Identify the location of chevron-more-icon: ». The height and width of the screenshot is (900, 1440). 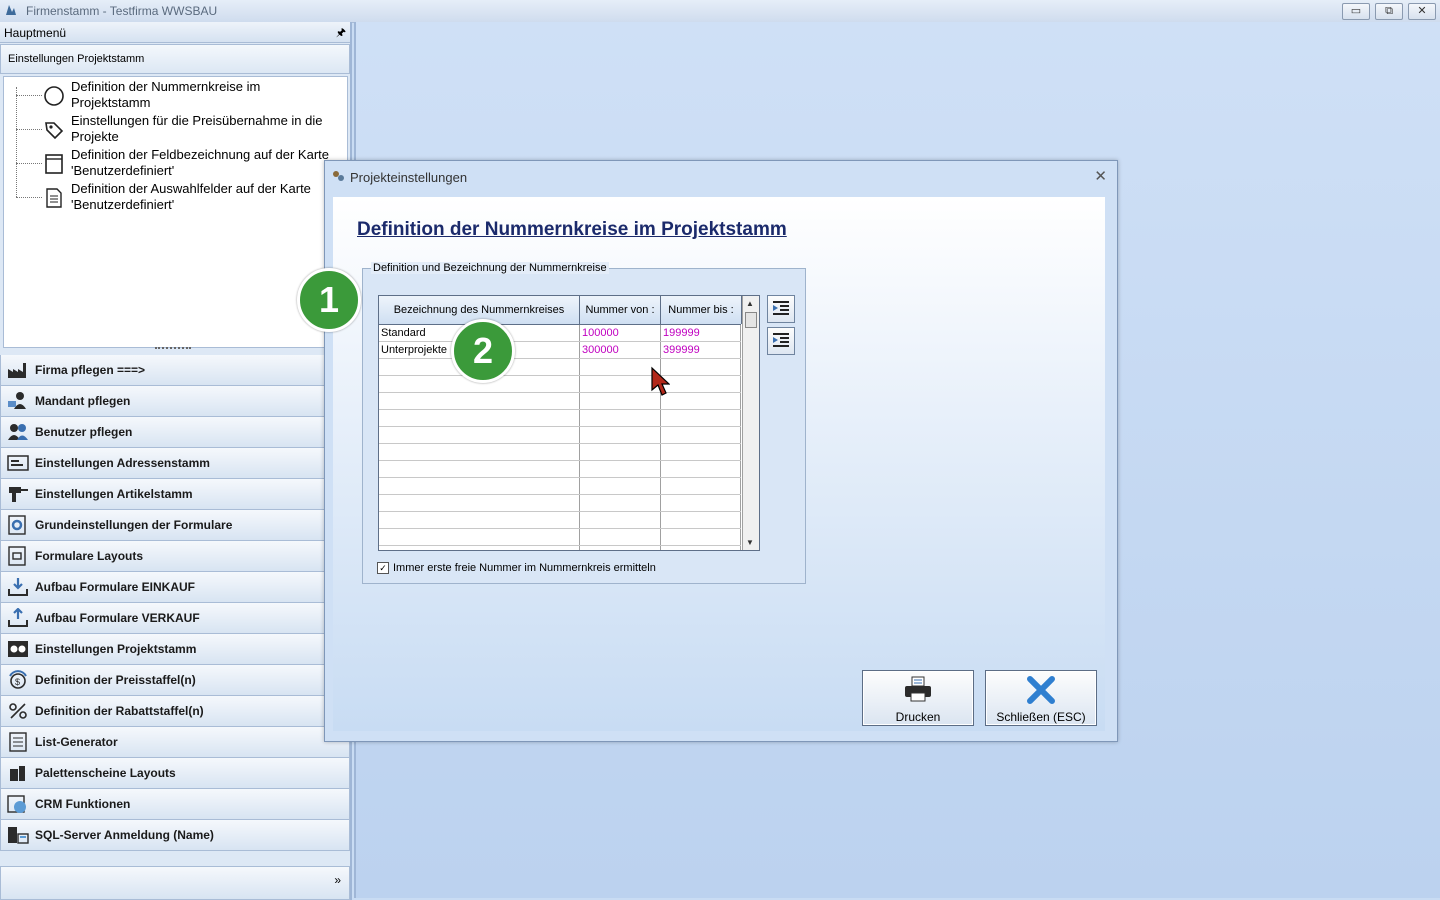
(337, 880).